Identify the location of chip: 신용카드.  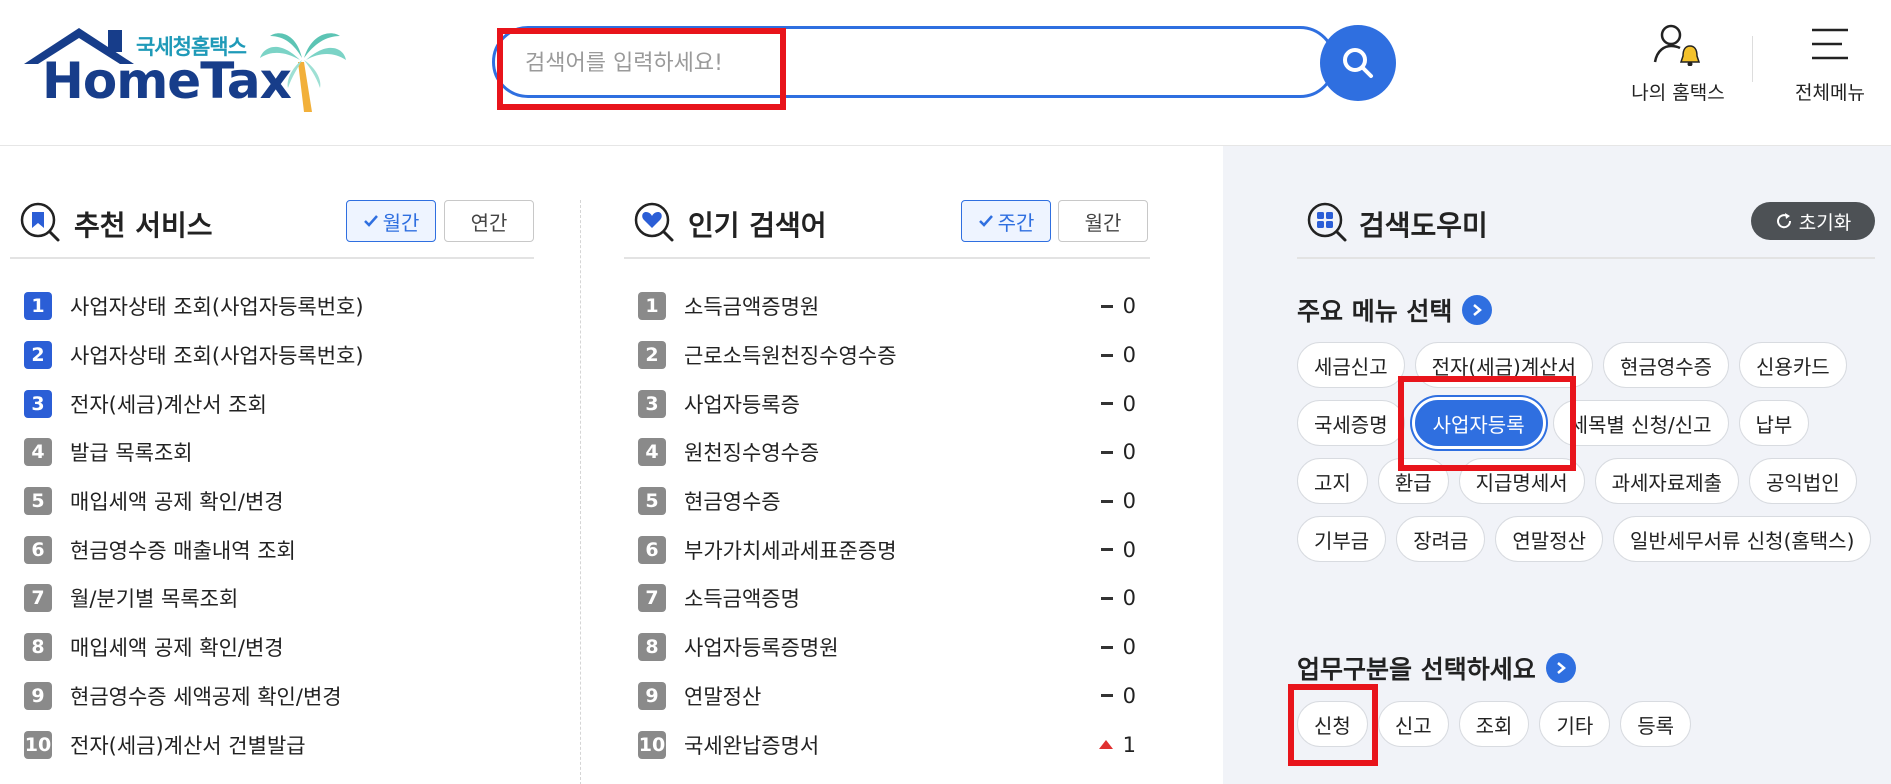
(1793, 365).